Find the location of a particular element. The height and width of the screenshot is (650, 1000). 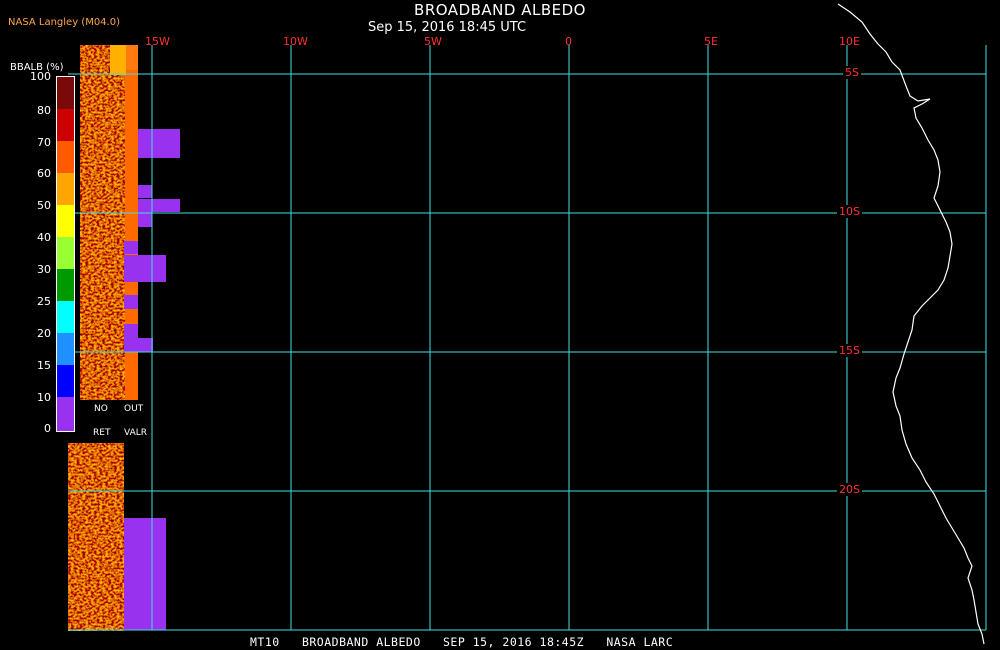

data-swaths is located at coordinates (124, 338).